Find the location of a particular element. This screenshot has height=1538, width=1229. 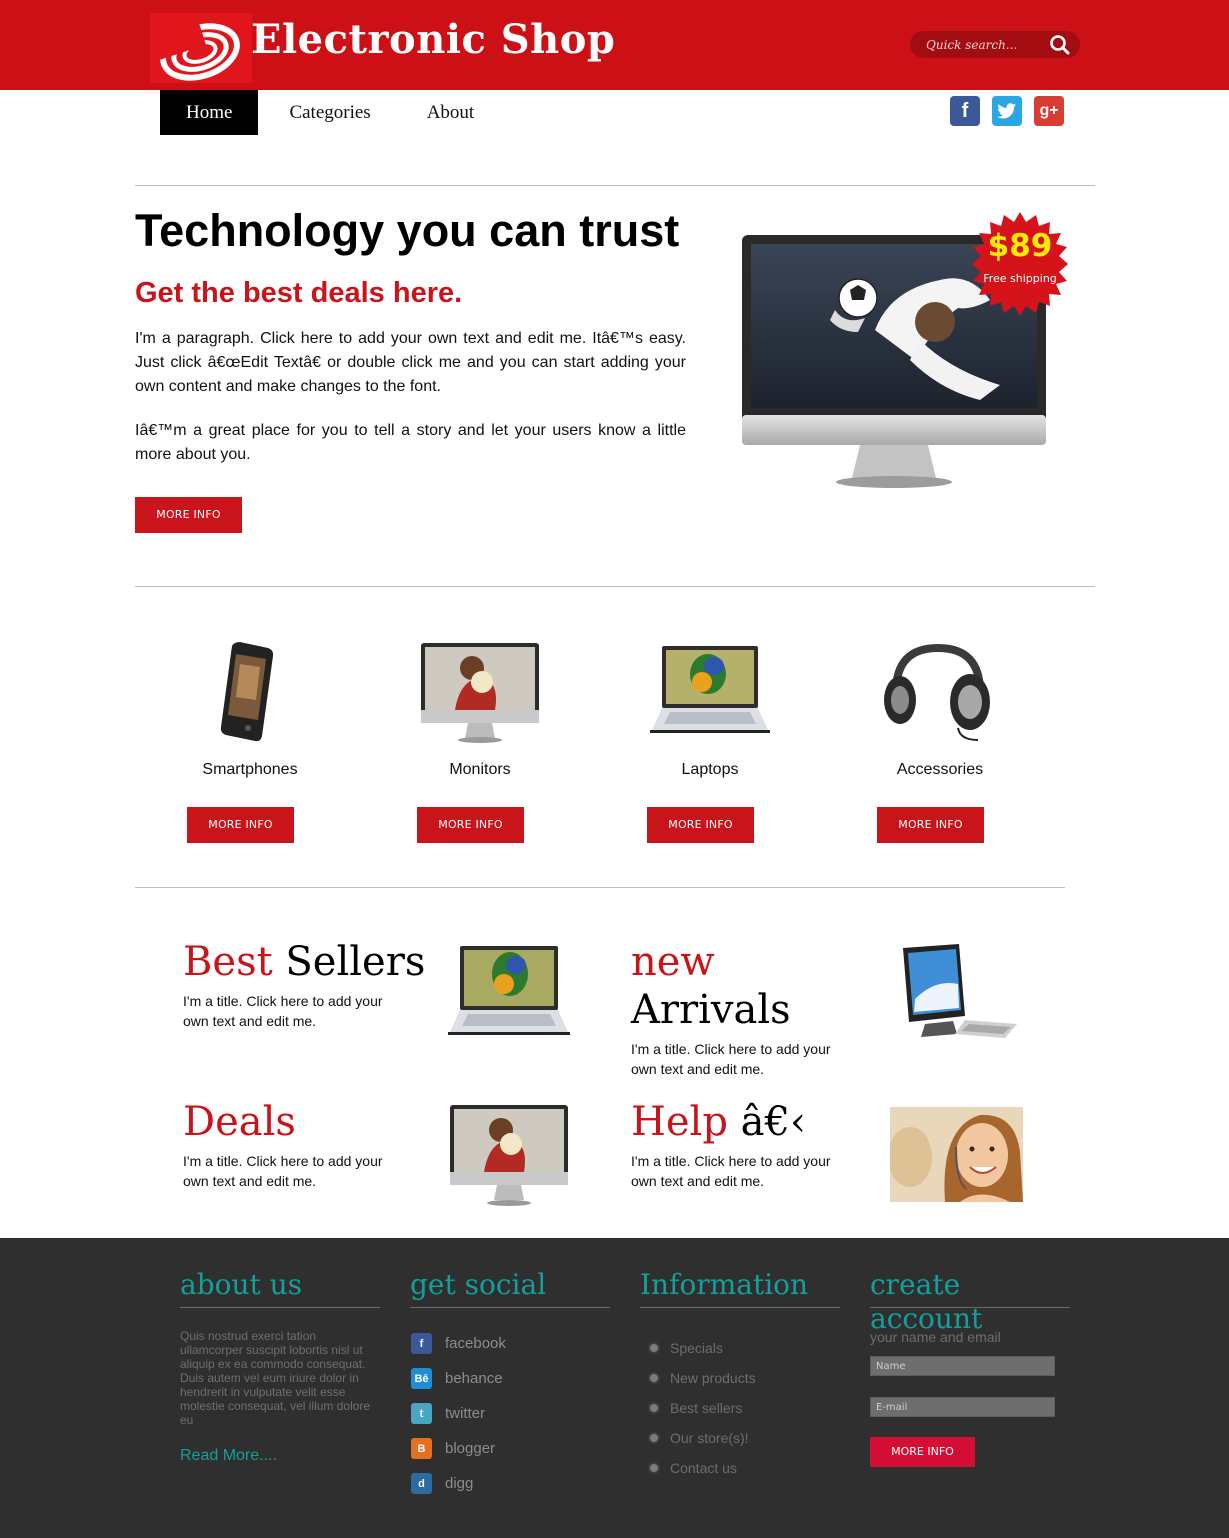

best-sellers-title-b: Sellers is located at coordinates (355, 962).